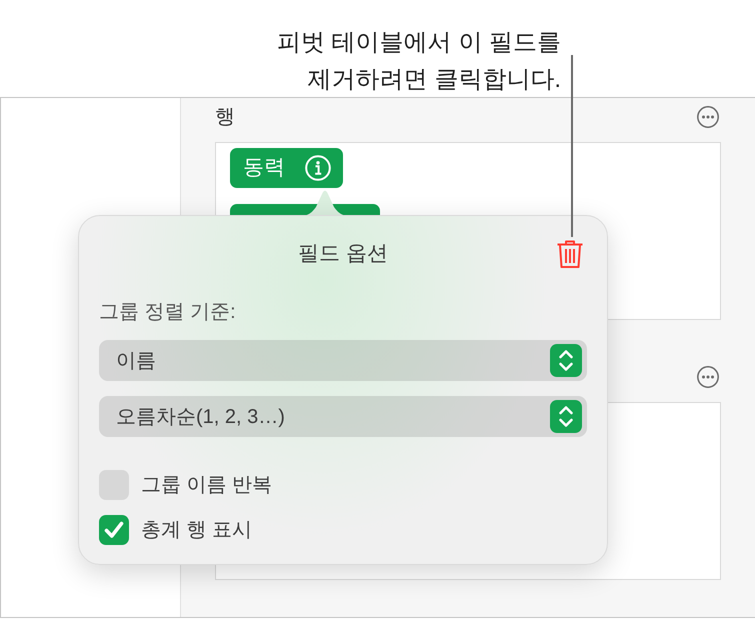 This screenshot has width=755, height=620. What do you see at coordinates (167, 312) in the screenshot?
I see `sort-label: 그룹 정렬 기준:` at bounding box center [167, 312].